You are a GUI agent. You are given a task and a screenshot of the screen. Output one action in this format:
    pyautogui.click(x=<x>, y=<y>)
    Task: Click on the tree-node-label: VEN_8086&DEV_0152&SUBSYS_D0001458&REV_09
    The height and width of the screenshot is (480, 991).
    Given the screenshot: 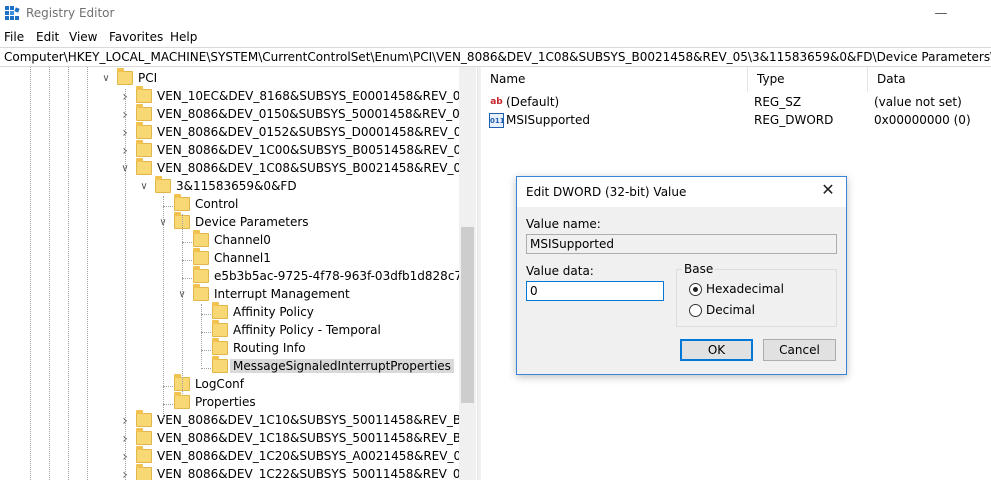 What is the action you would take?
    pyautogui.click(x=313, y=132)
    